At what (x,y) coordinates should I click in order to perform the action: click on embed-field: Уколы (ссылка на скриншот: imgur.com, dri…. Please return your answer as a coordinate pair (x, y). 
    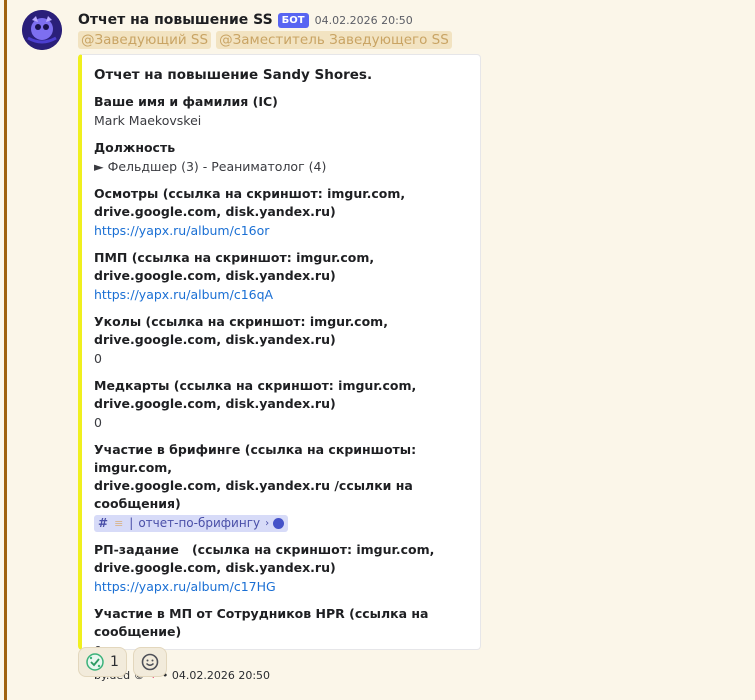
    Looking at the image, I should click on (280, 340).